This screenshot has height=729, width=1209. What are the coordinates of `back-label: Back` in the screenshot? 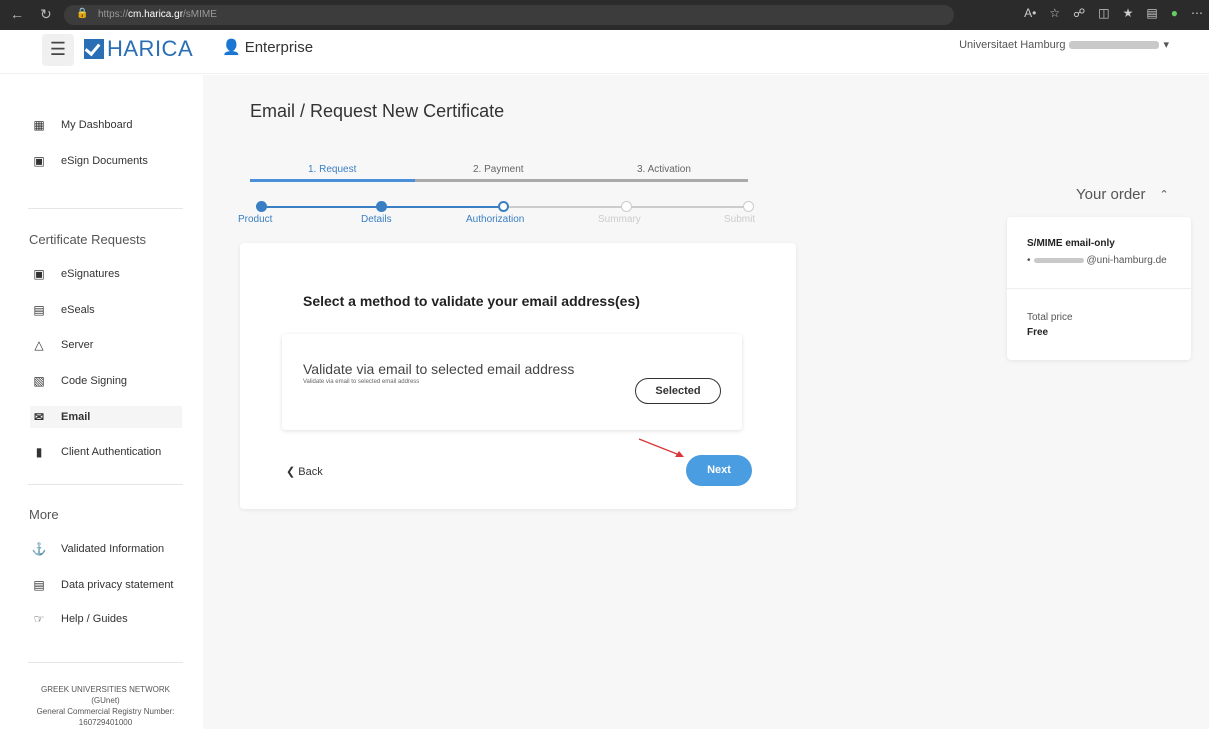 It's located at (310, 472).